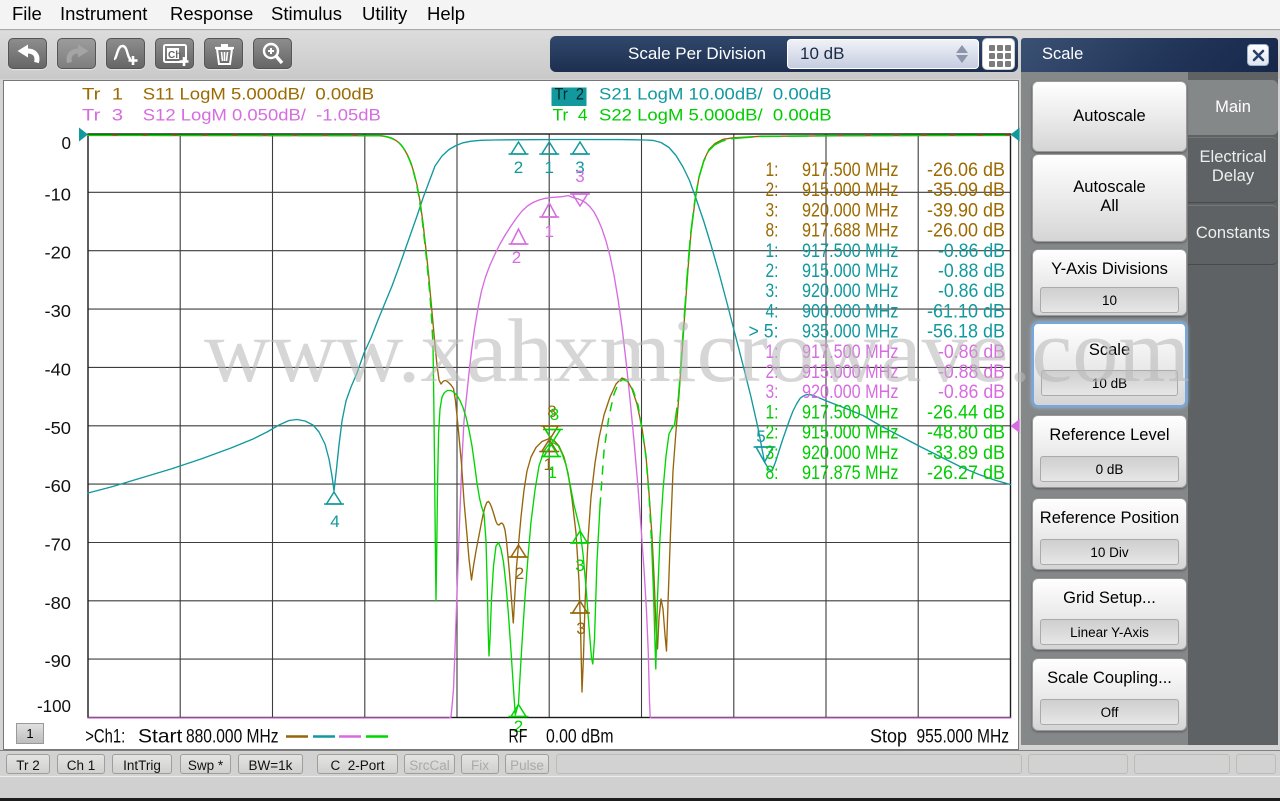 Image resolution: width=1280 pixels, height=801 pixels. I want to click on svg-text: Start, so click(160, 737).